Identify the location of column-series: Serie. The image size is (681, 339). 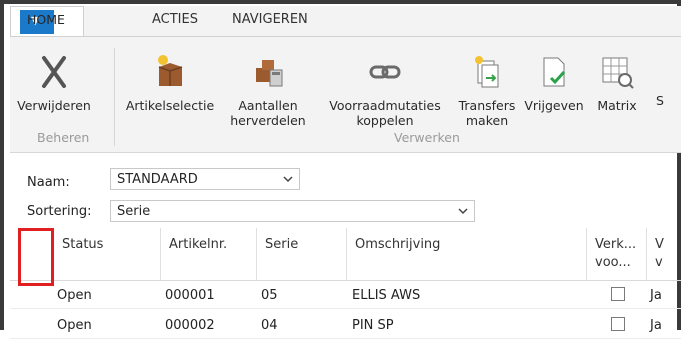
(301, 254).